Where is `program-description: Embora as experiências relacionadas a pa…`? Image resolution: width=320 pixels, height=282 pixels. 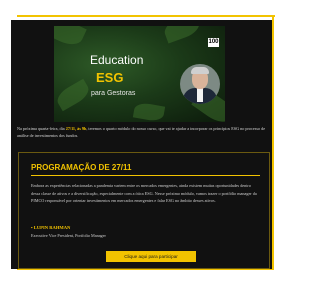 program-description: Embora as experiências relacionadas a pa… is located at coordinates (144, 193).